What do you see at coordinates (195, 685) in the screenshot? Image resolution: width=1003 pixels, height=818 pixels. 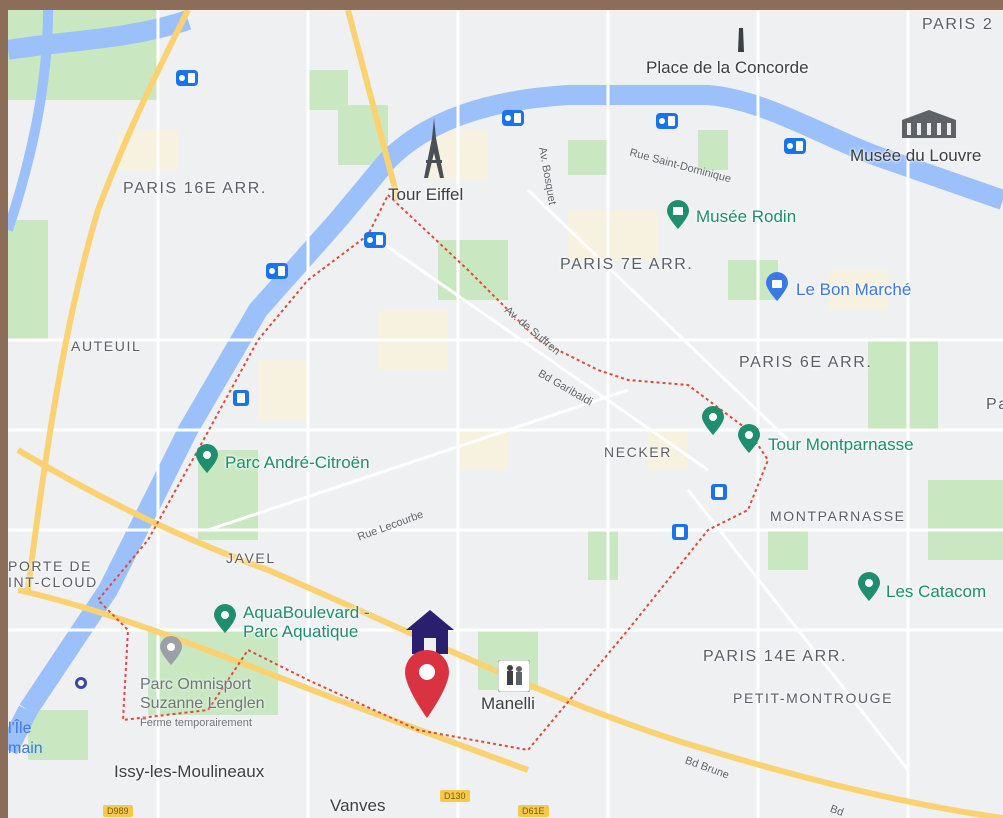 I see `place-omnisport-line1: Parc Omnisport` at bounding box center [195, 685].